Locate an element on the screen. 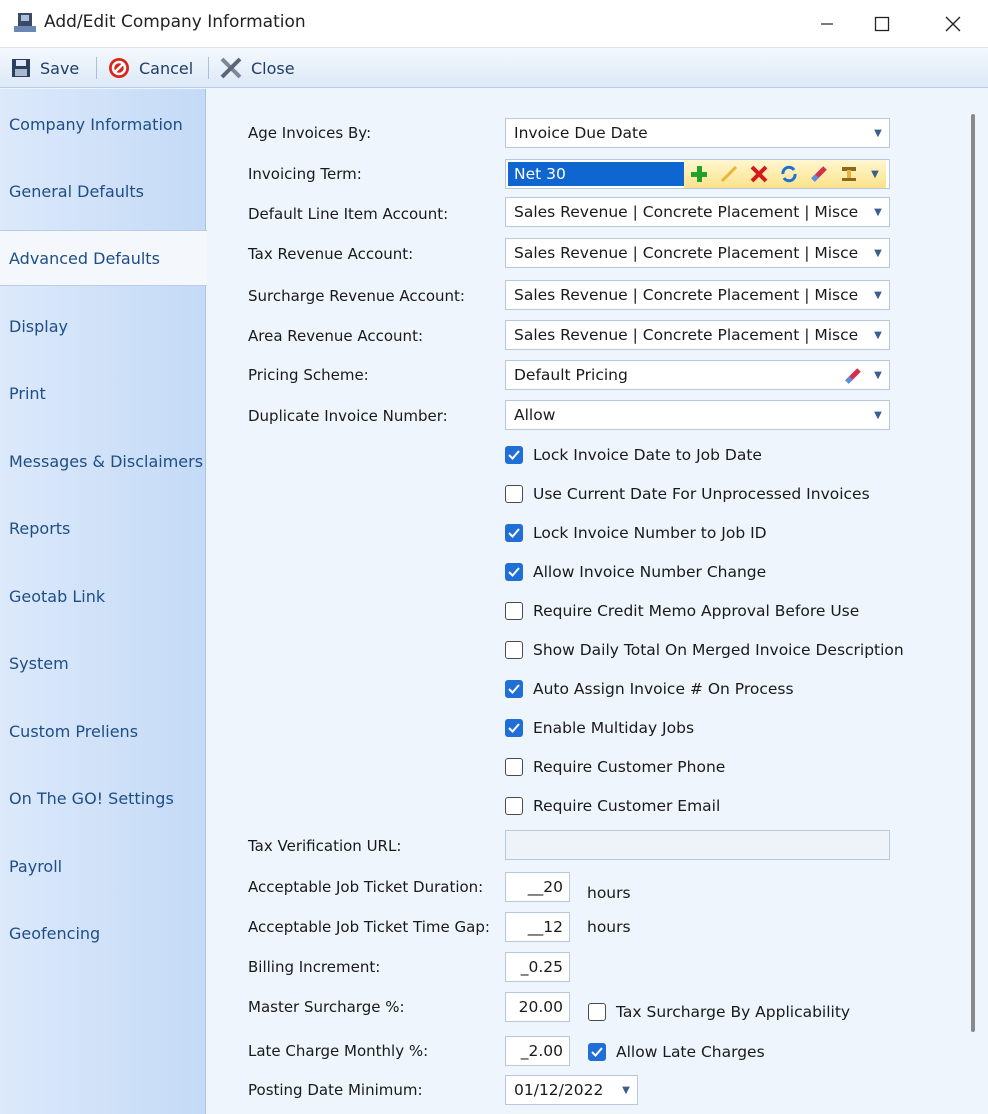  age-invoices-by-label: Age Invoices By: is located at coordinates (310, 133).